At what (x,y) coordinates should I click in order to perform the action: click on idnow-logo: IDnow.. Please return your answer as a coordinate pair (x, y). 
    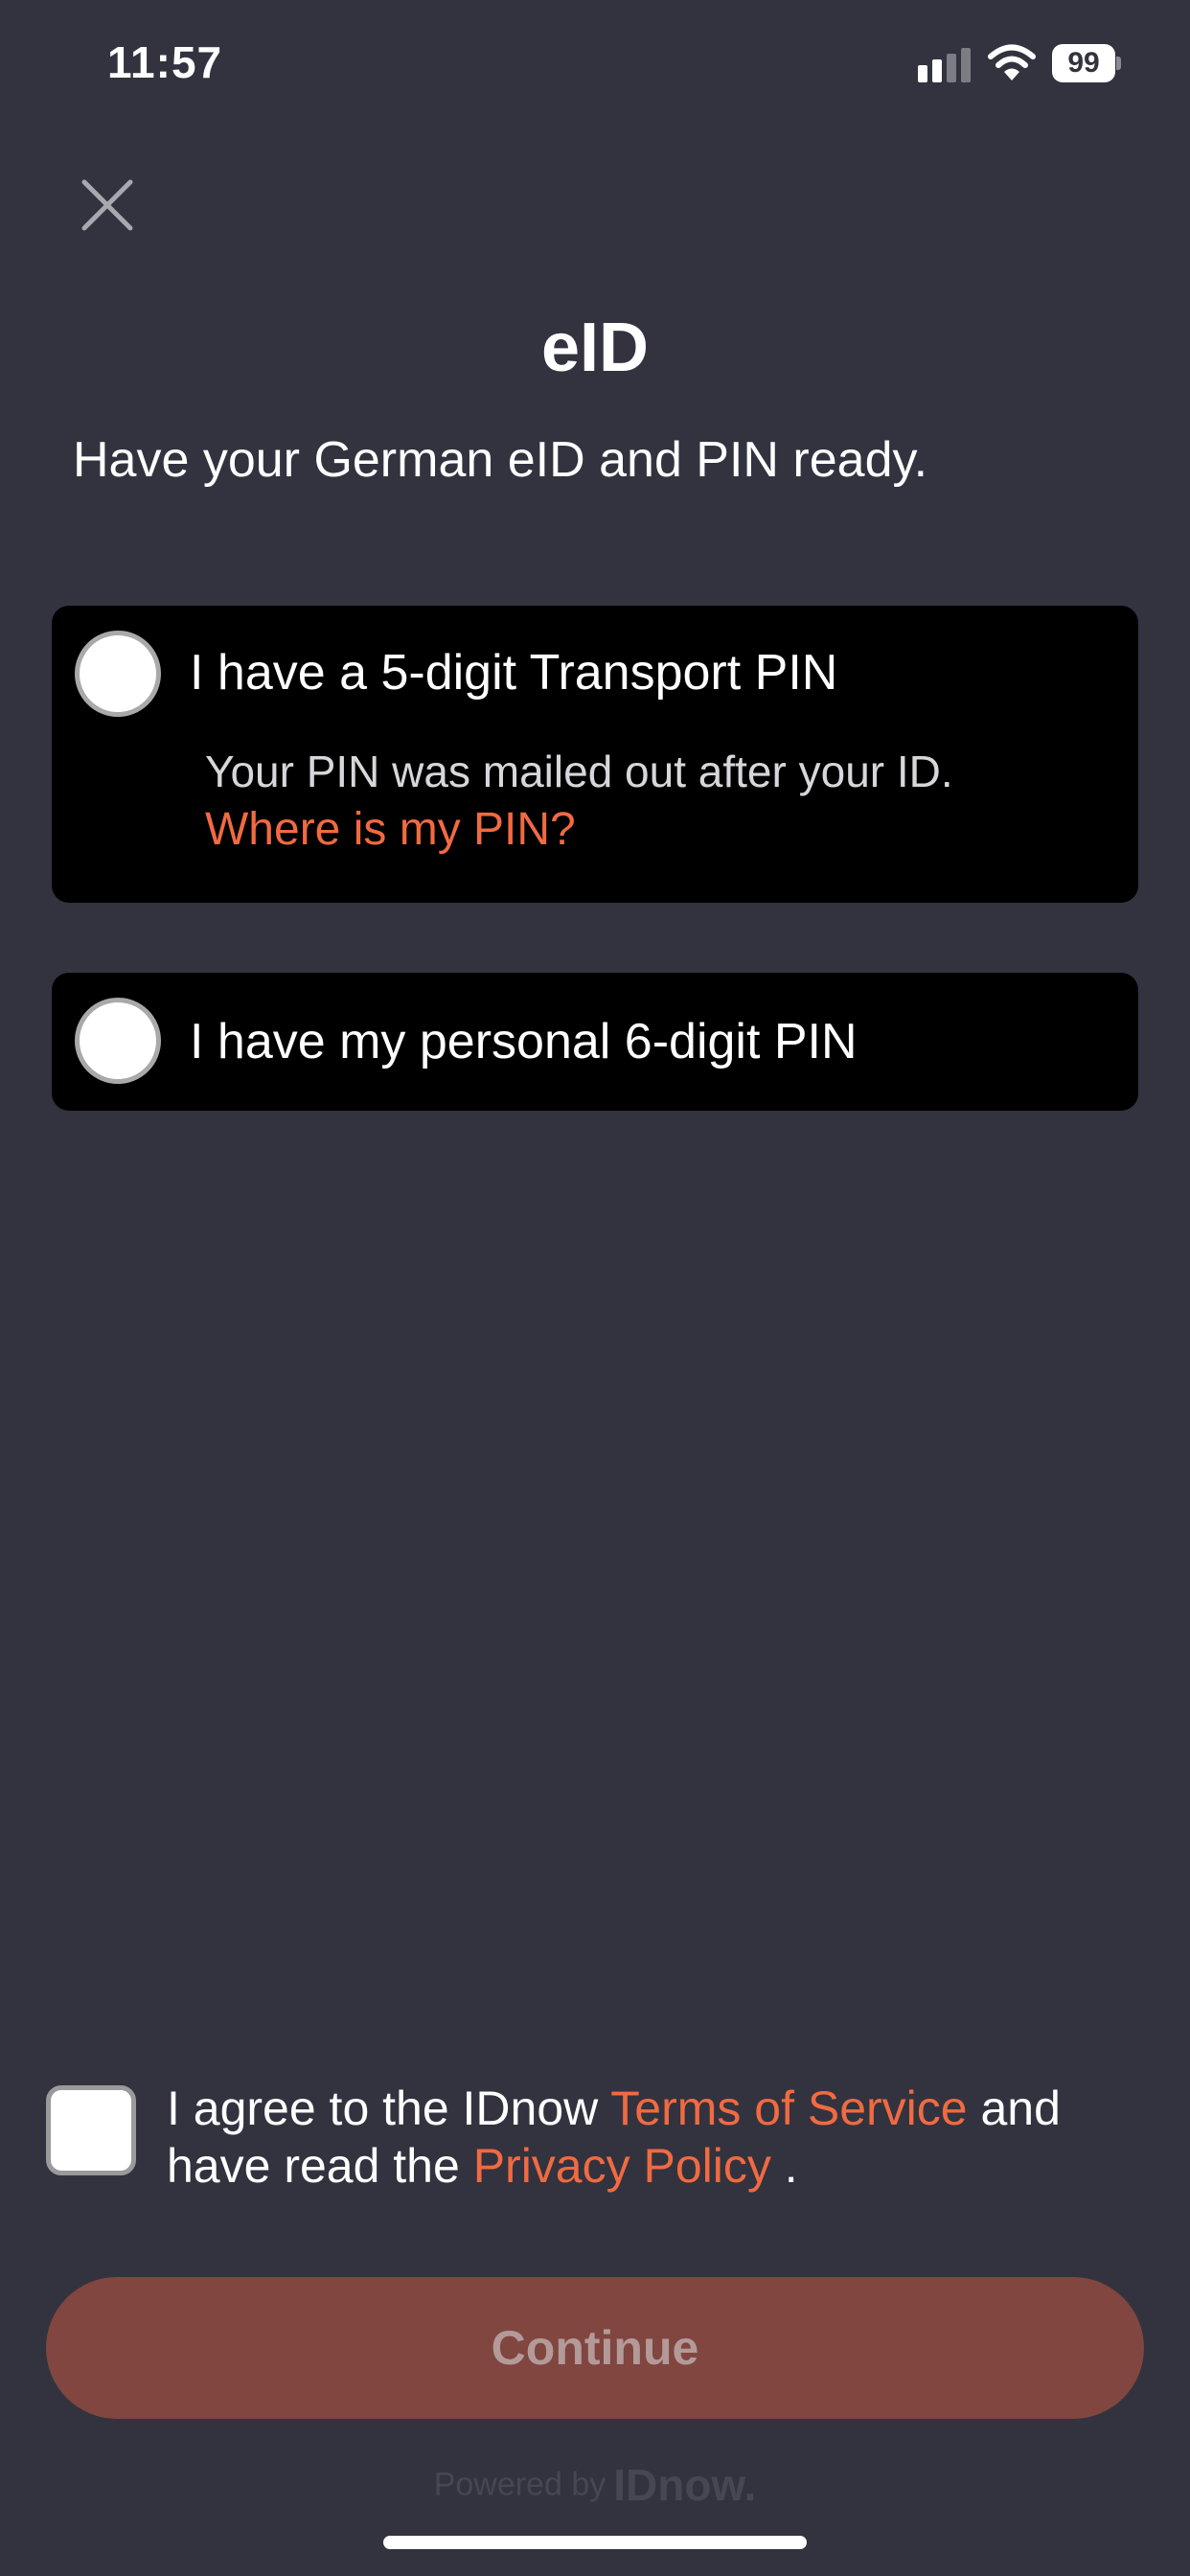
    Looking at the image, I should click on (685, 2485).